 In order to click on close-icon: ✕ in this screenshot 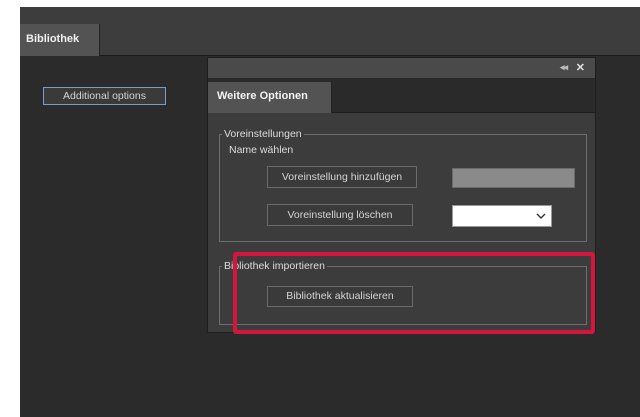, I will do `click(580, 67)`.